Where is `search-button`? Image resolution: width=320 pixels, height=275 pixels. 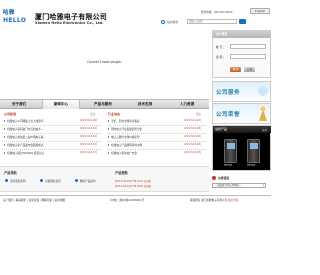 search-button is located at coordinates (242, 21).